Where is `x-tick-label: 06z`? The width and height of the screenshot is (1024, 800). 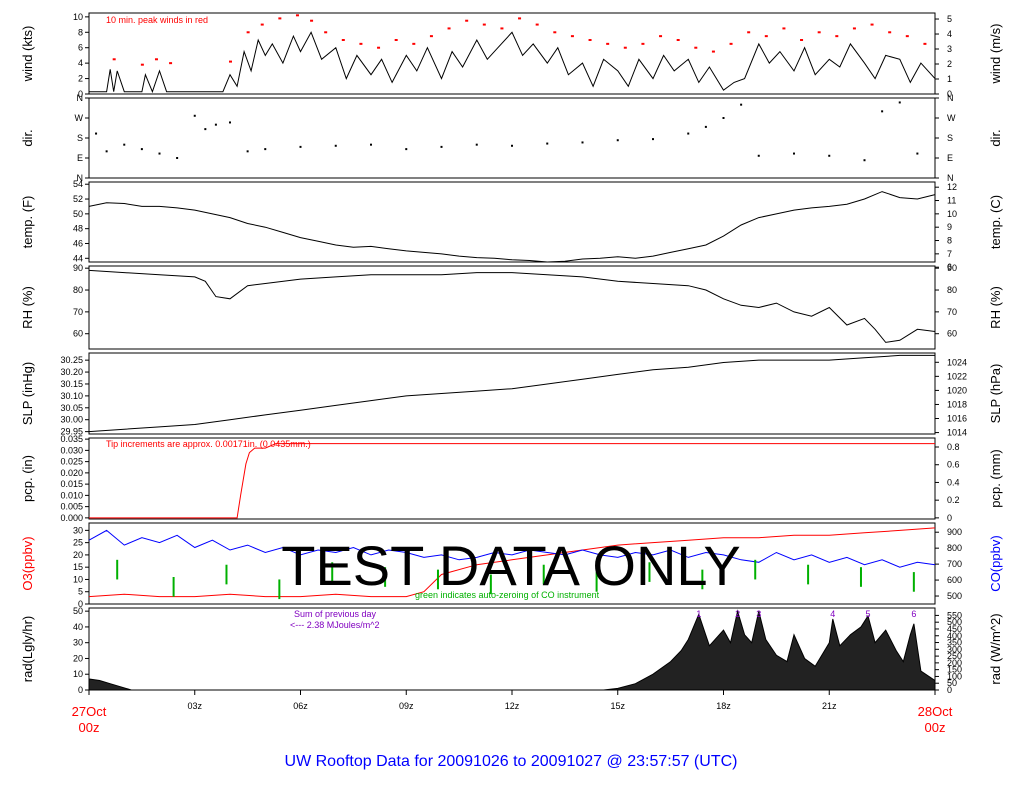
x-tick-label: 06z is located at coordinates (300, 706).